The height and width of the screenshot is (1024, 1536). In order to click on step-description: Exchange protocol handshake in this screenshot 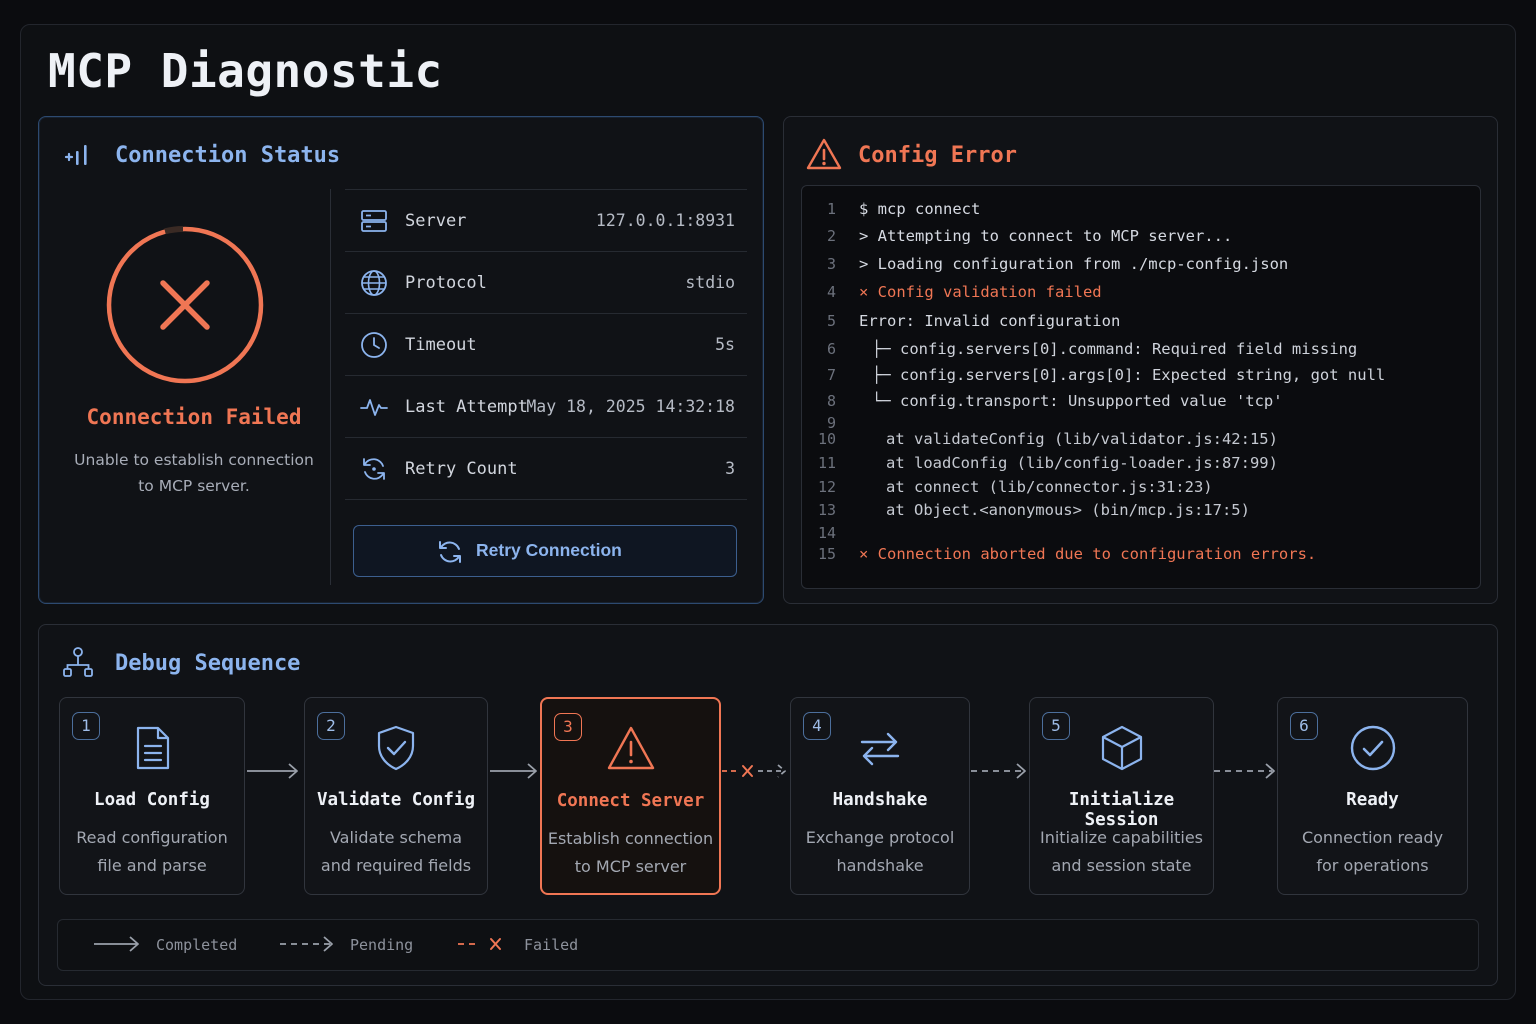, I will do `click(880, 851)`.